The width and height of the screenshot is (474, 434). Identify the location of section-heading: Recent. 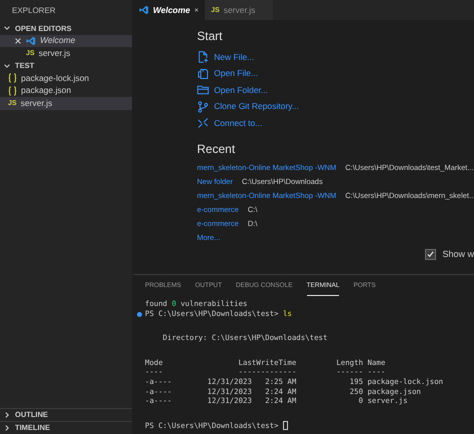
(216, 149).